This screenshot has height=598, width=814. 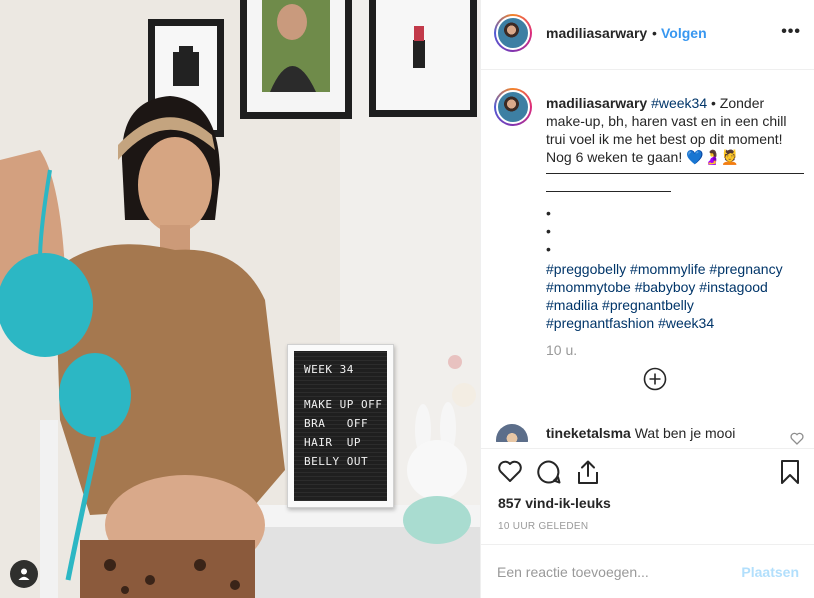 I want to click on letterboard-line-4: HAIR UP, so click(x=332, y=442).